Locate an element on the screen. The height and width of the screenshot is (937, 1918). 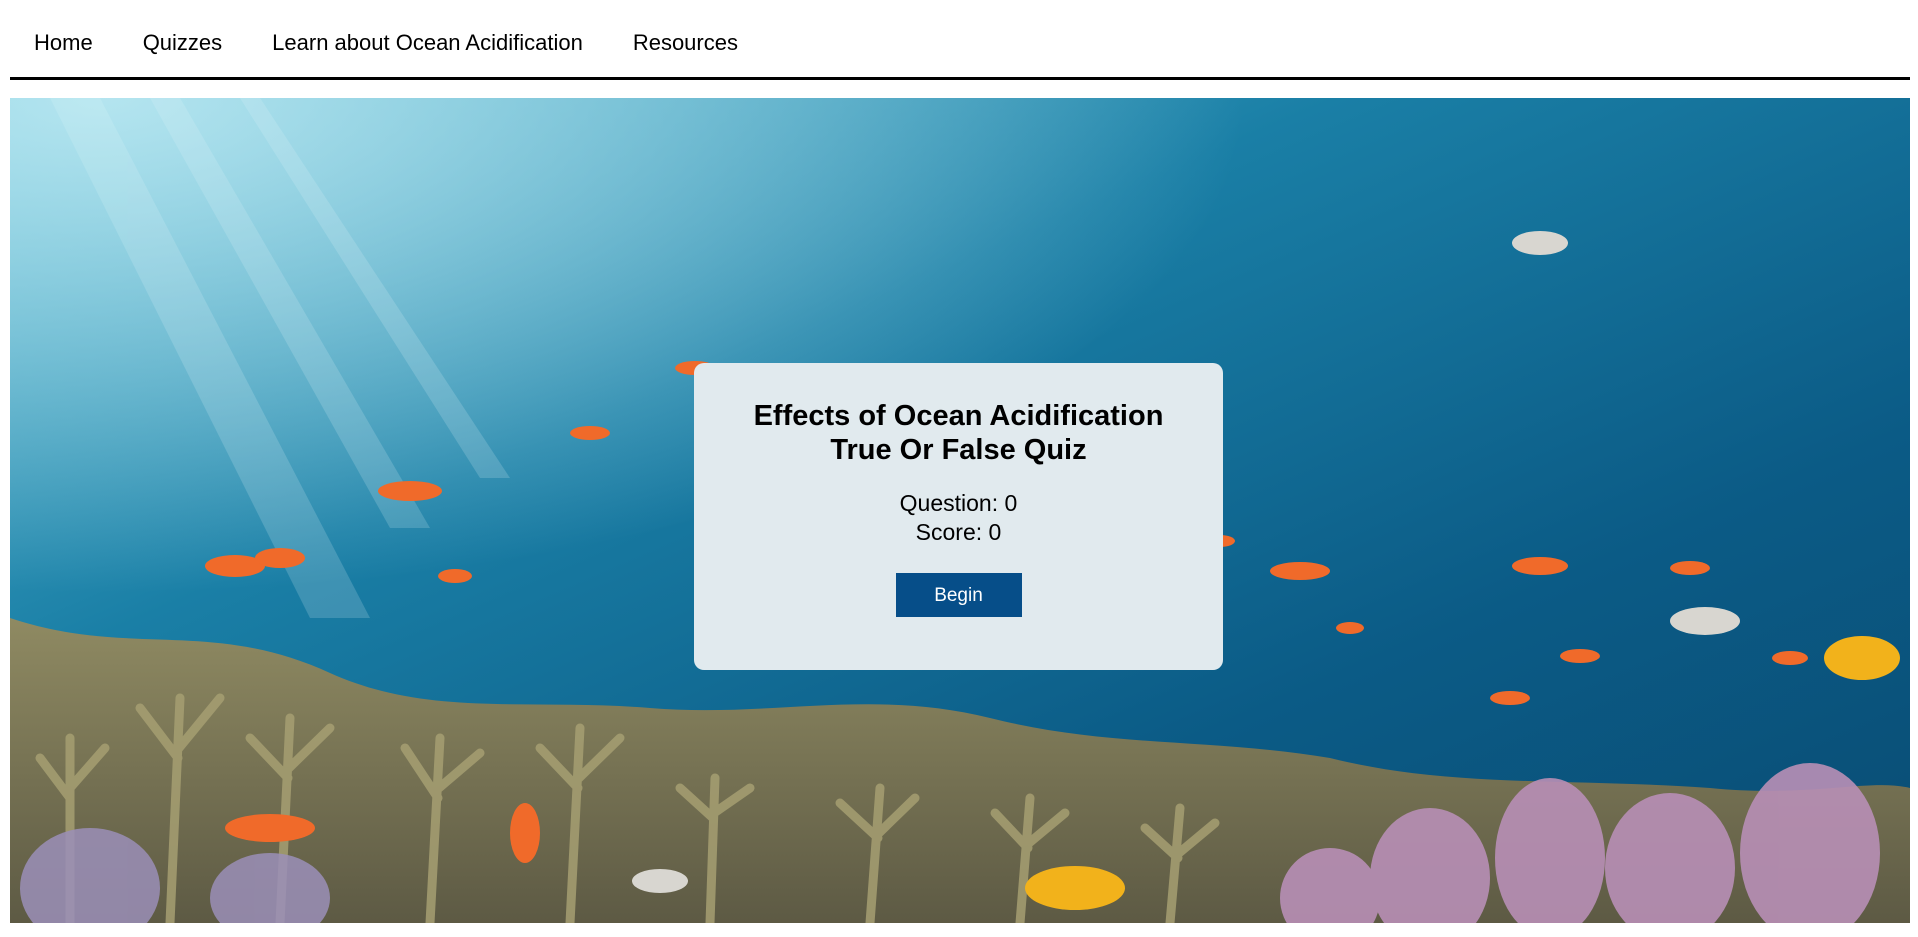
begin-button: Begin is located at coordinates (958, 595).